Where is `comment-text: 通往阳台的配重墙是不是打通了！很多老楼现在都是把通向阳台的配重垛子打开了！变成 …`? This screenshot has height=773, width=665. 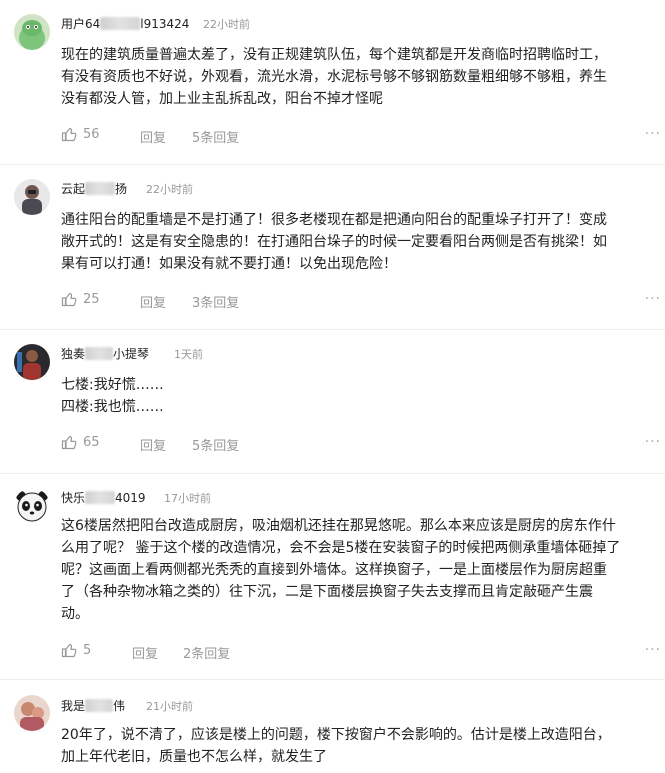 comment-text: 通往阳台的配重墙是不是打通了！很多老楼现在都是把通向阳台的配重垛子打开了！变成 … is located at coordinates (334, 242).